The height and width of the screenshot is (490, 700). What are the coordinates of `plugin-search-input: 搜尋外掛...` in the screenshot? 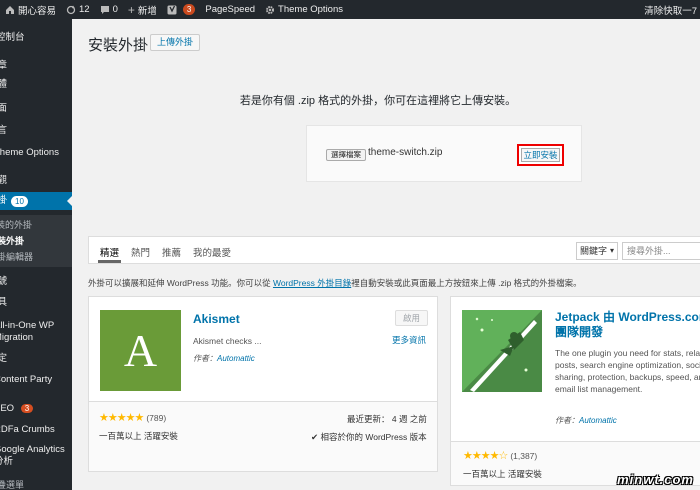 It's located at (661, 251).